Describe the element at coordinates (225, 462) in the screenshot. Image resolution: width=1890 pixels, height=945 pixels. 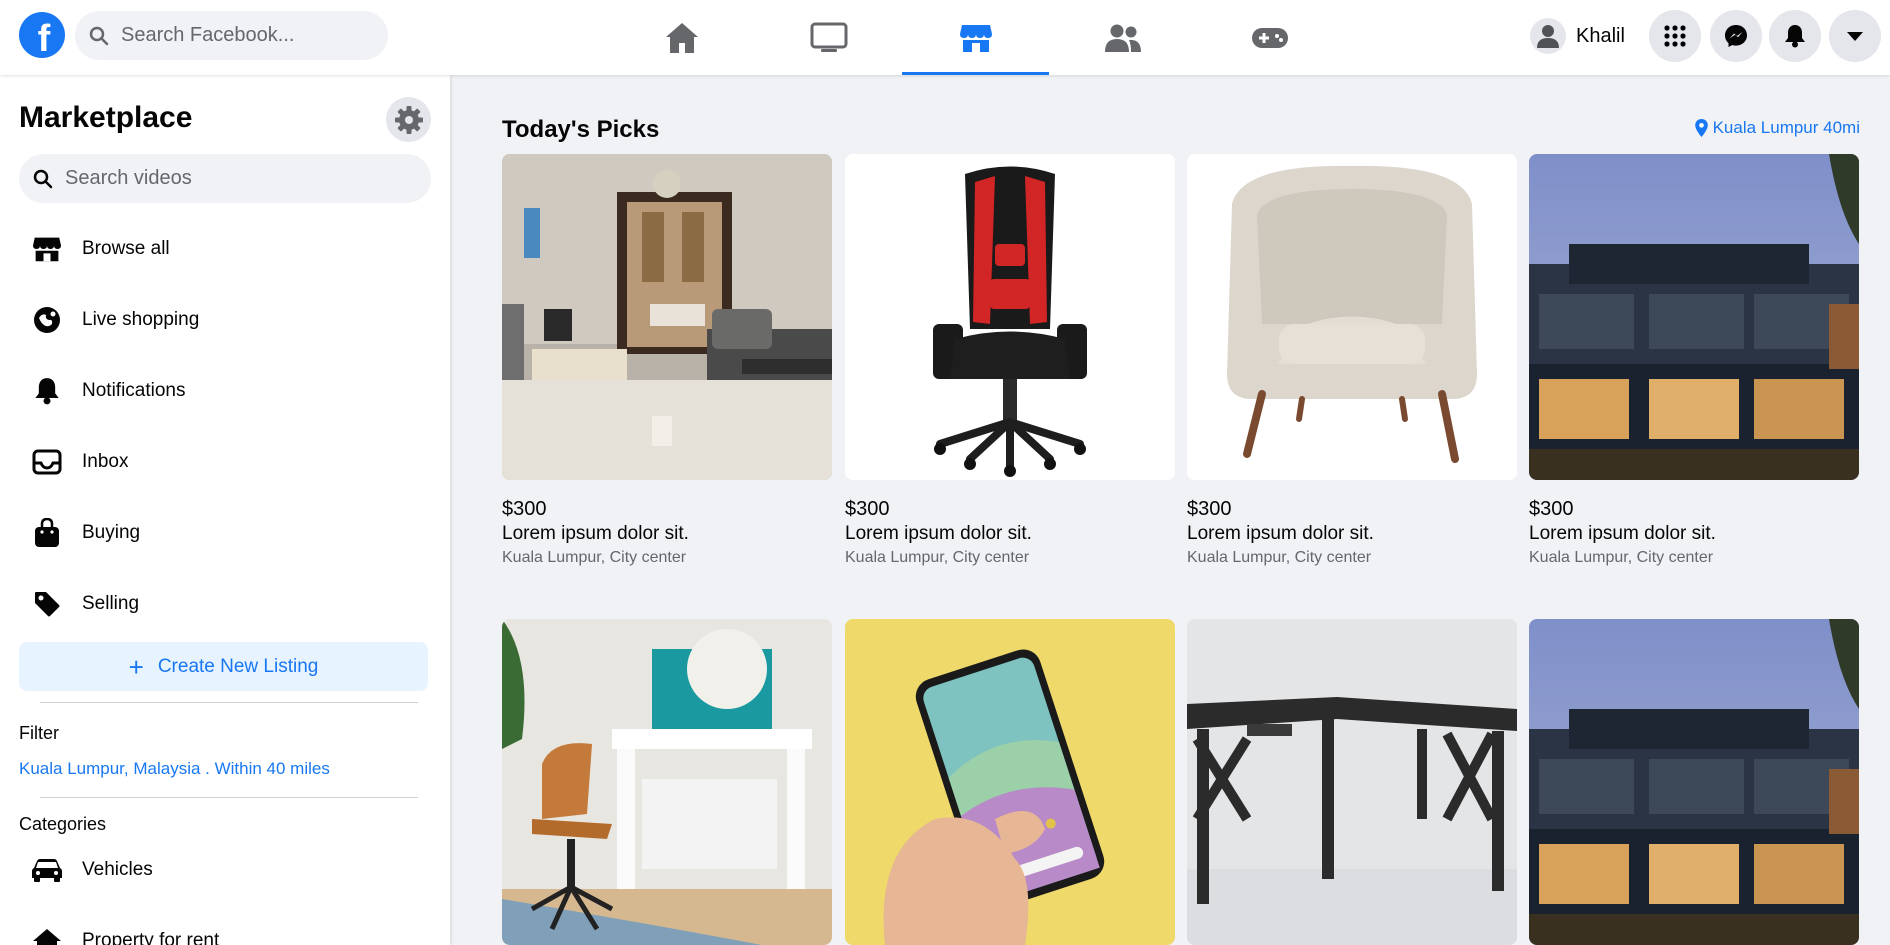
I see `sidebar-item-inbox: Inbox` at that location.